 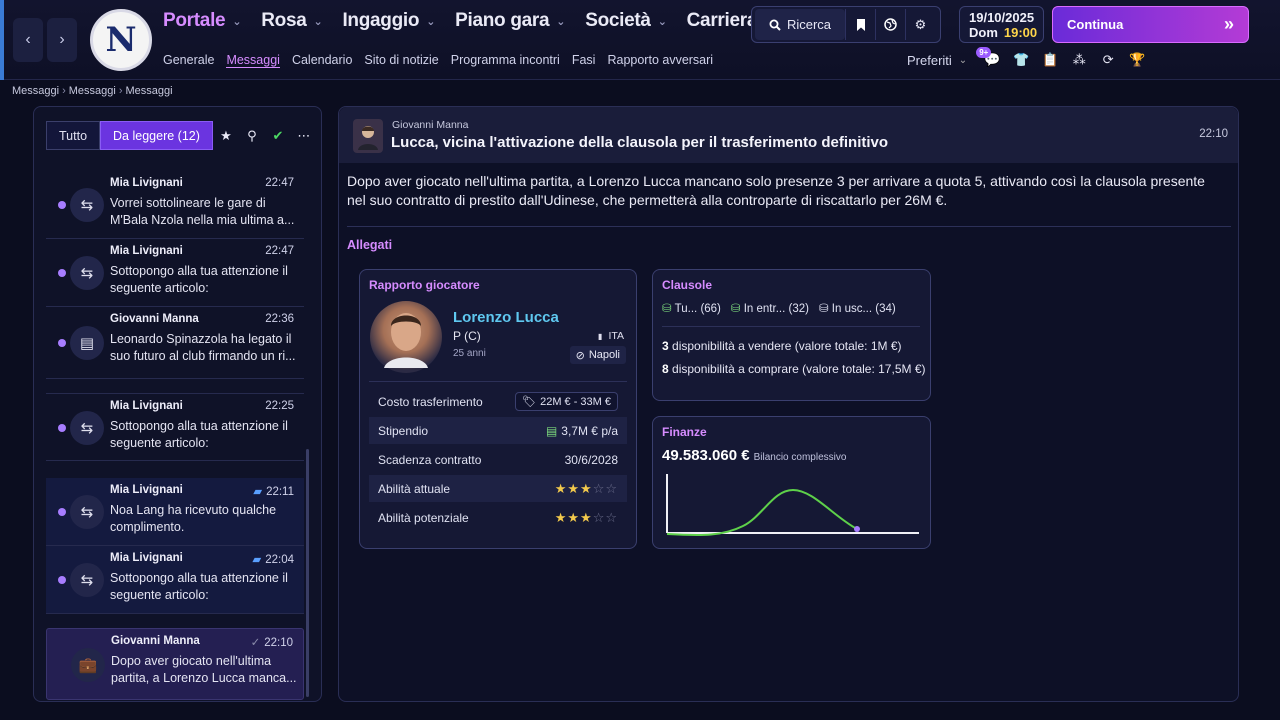 What do you see at coordinates (202, 21) in the screenshot?
I see `menu-portale: Portale ⌄` at bounding box center [202, 21].